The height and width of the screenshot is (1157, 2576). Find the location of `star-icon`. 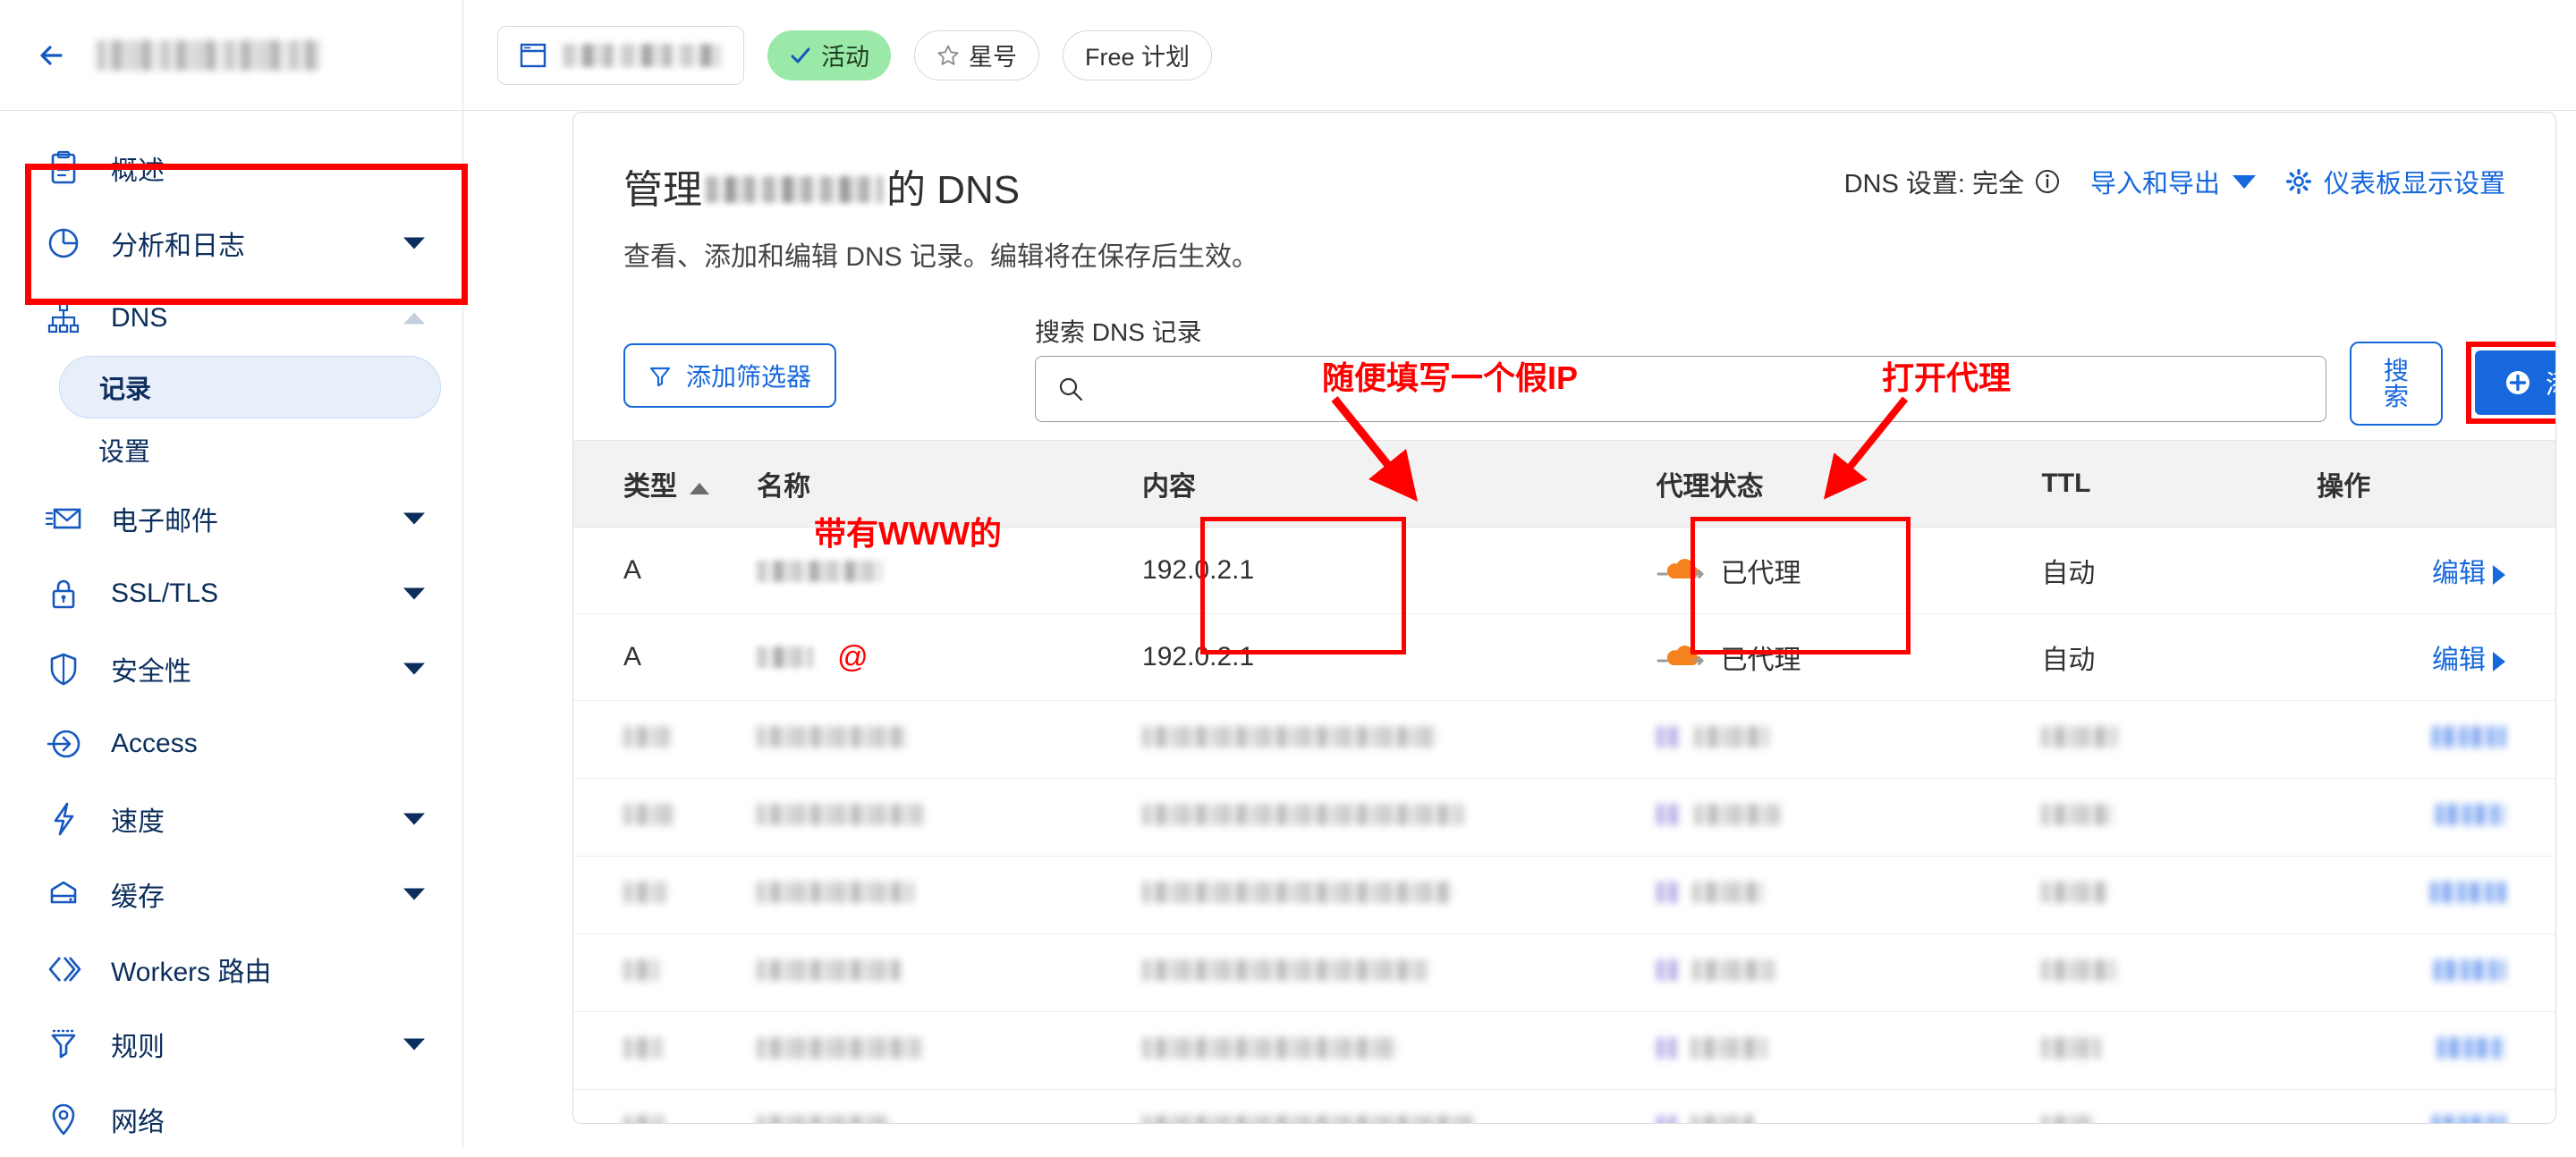

star-icon is located at coordinates (948, 55).